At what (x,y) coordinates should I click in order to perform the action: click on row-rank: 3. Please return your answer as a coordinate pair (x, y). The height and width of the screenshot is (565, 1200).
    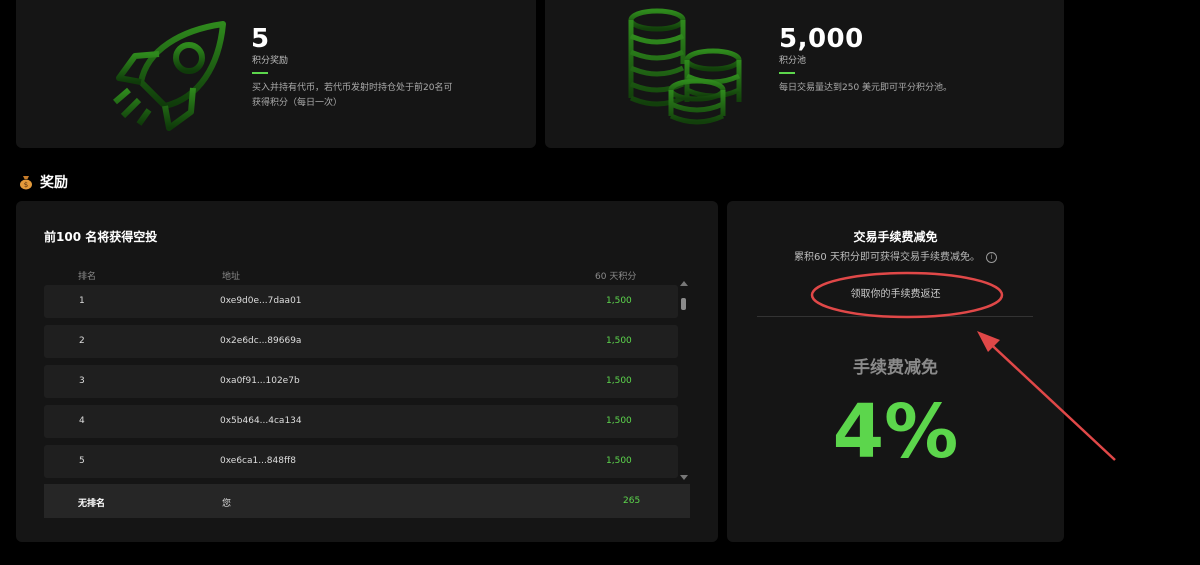
    Looking at the image, I should click on (82, 381).